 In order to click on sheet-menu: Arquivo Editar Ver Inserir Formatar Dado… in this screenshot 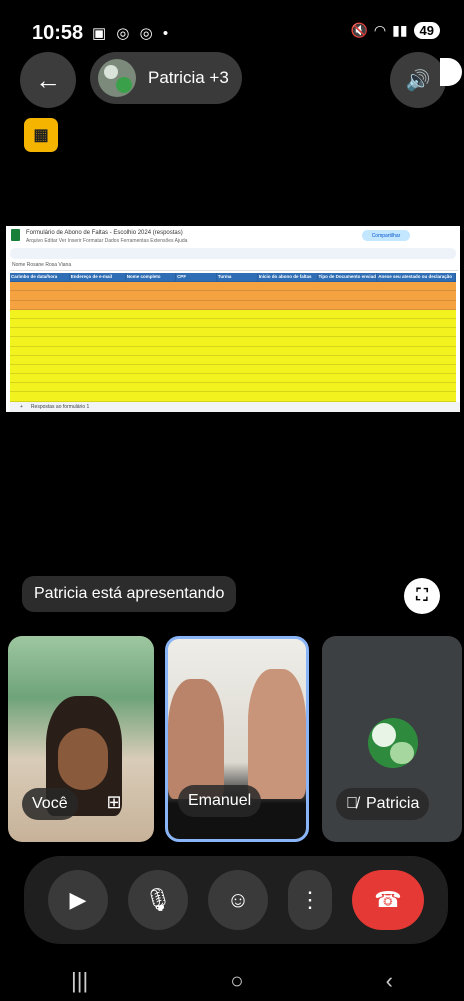, I will do `click(107, 241)`.